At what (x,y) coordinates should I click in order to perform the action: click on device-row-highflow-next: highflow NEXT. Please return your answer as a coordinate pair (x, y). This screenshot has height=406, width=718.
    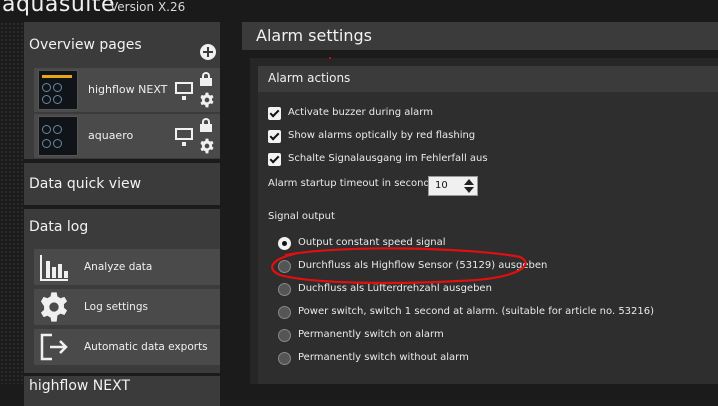
    Looking at the image, I should click on (127, 90).